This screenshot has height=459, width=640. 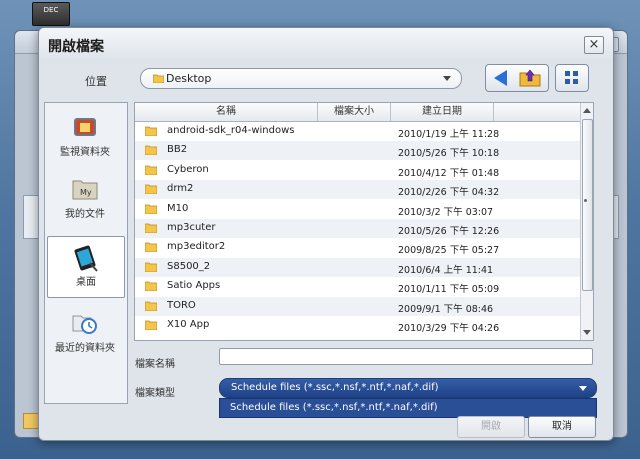 What do you see at coordinates (155, 364) in the screenshot?
I see `filename-label: 檔案名稱` at bounding box center [155, 364].